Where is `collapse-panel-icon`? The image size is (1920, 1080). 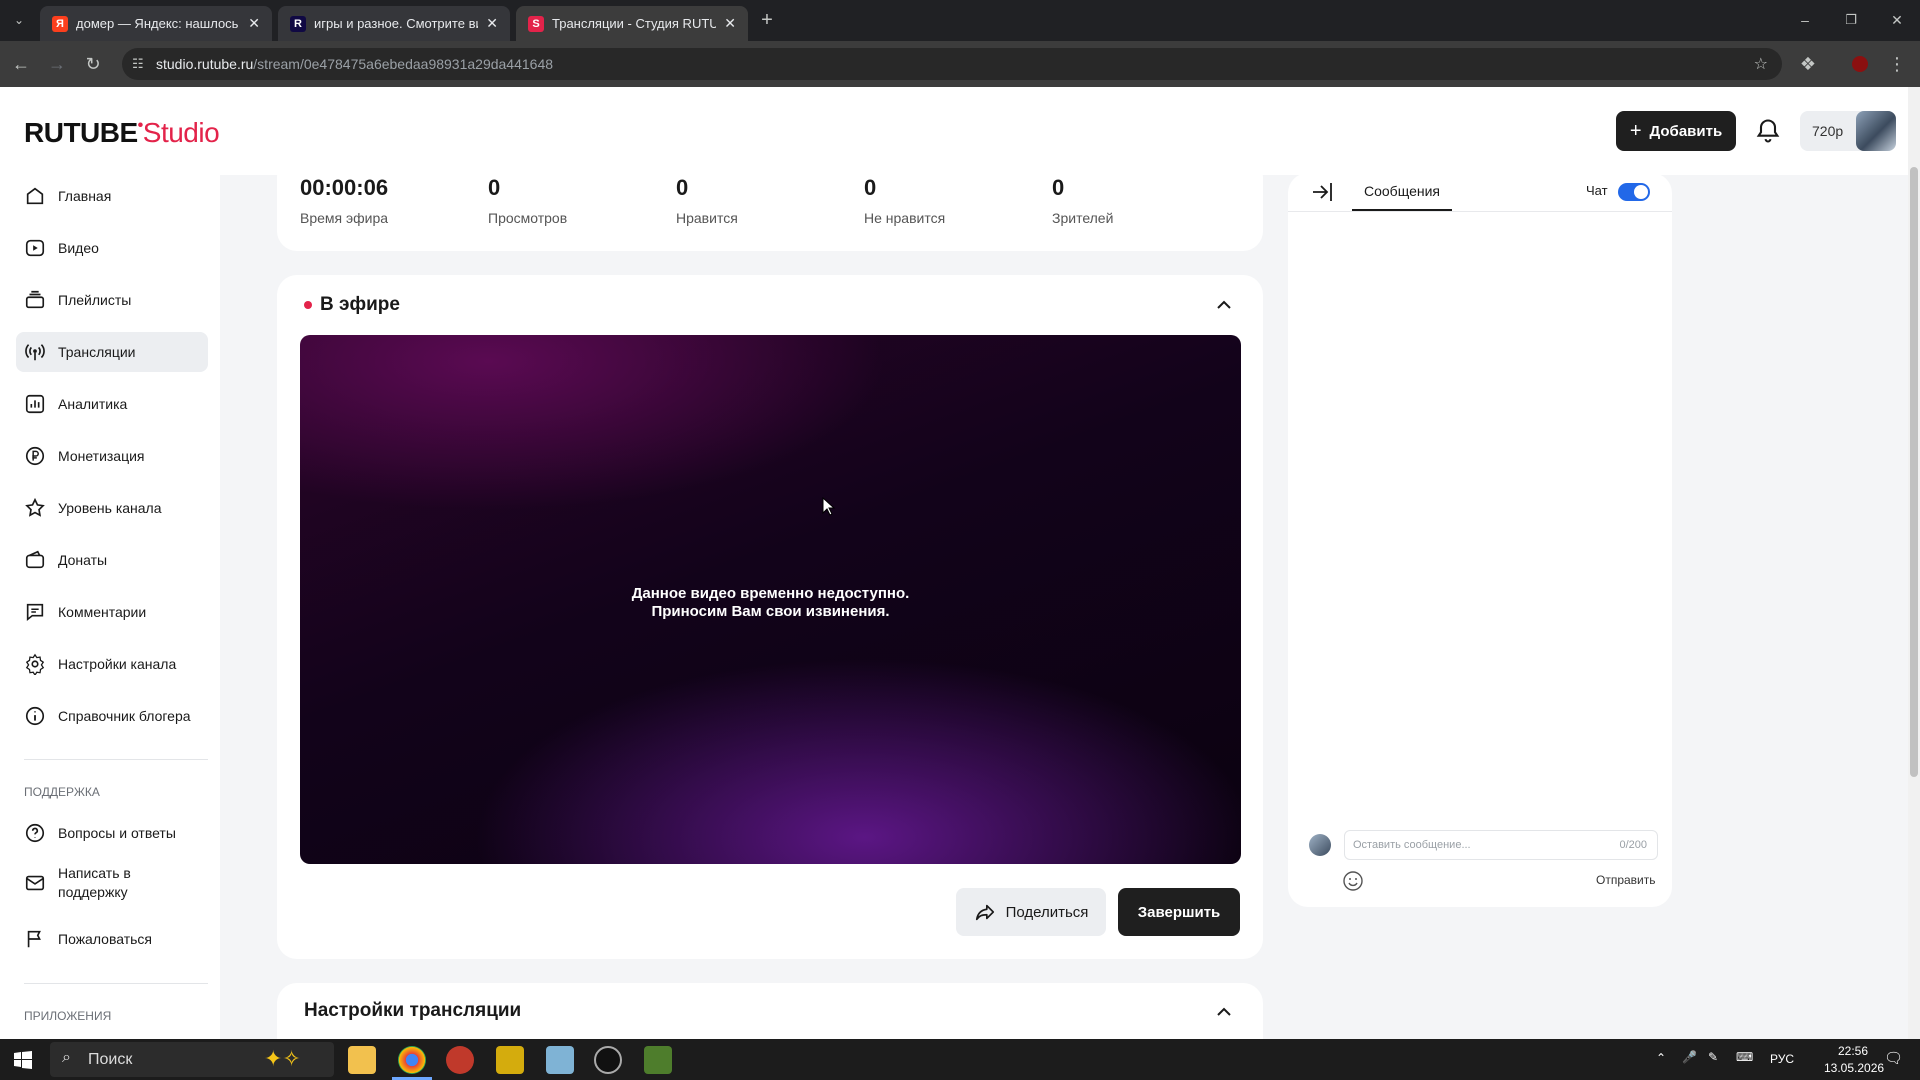
collapse-panel-icon is located at coordinates (1322, 192).